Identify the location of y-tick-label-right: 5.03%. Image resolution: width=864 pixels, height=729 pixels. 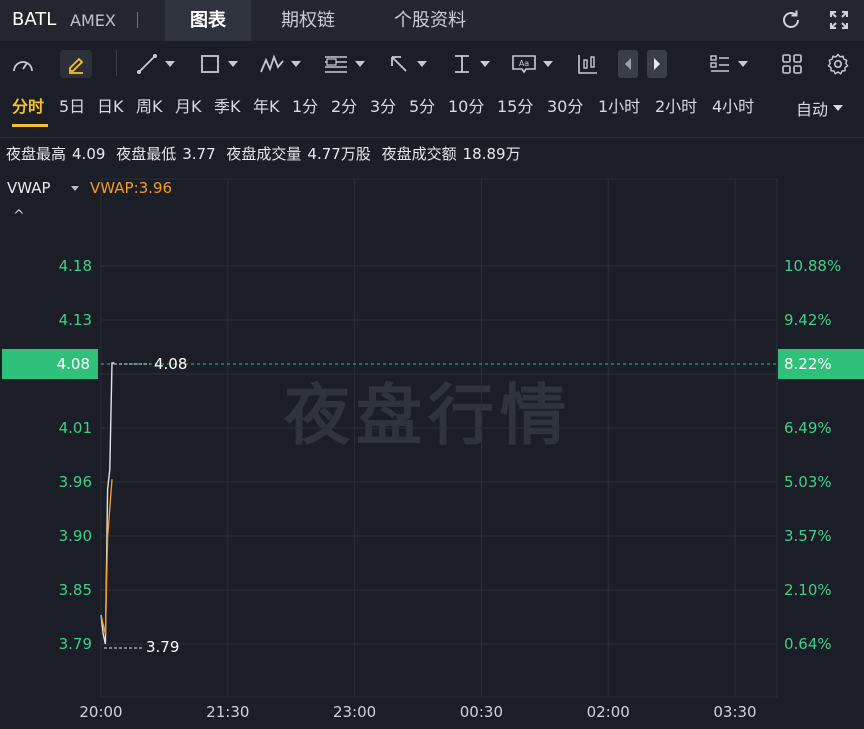
(808, 482).